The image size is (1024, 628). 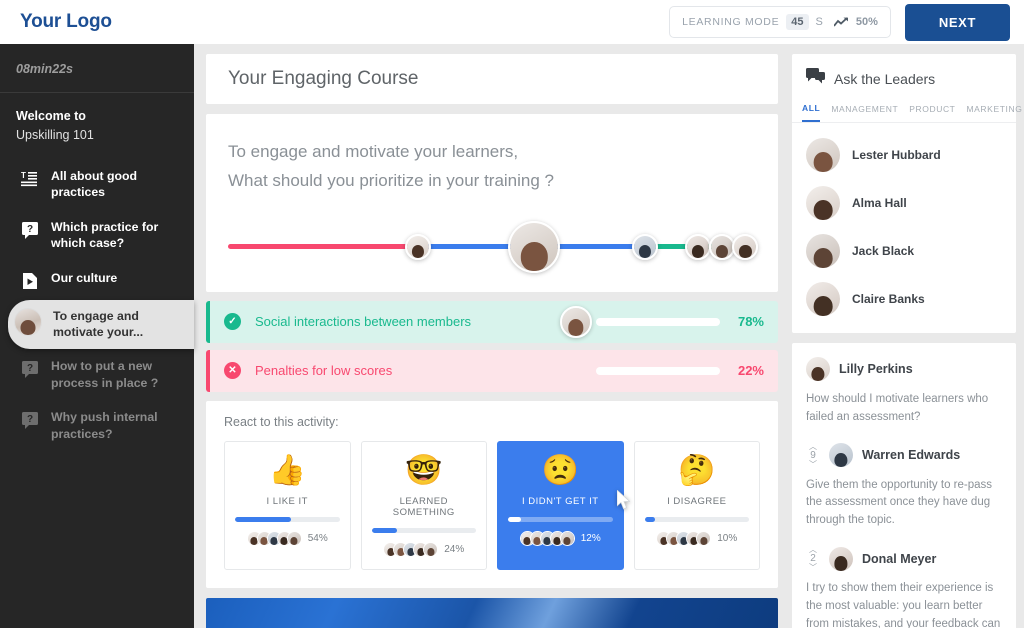 I want to click on progress-timeline, so click(x=493, y=244).